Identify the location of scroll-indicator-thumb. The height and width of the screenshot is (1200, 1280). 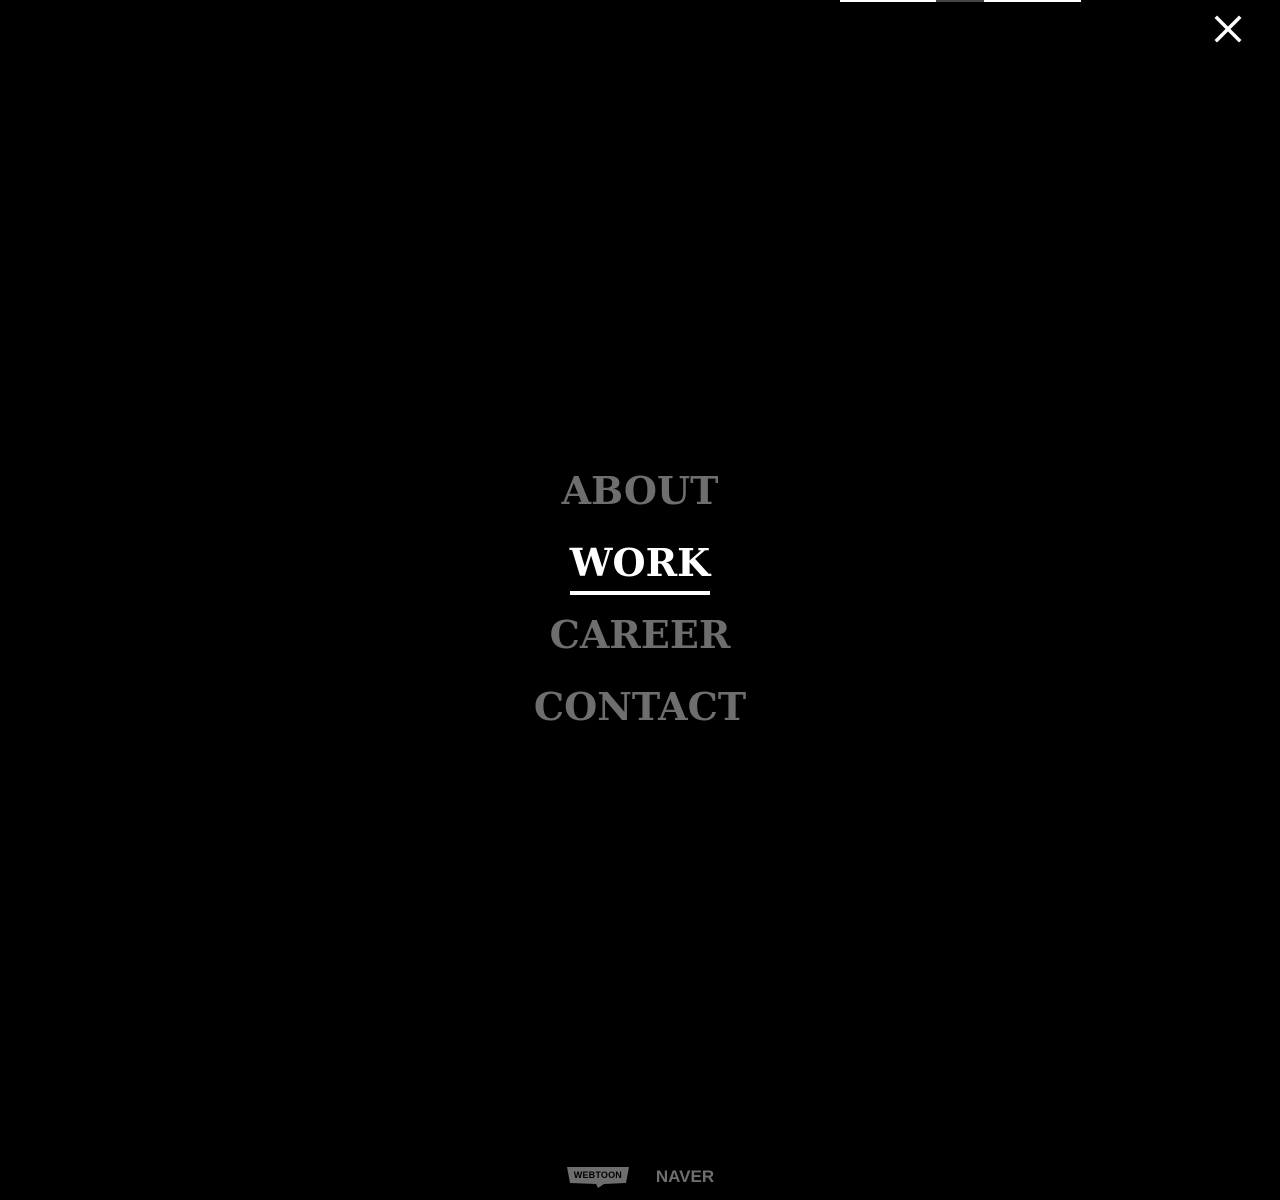
(960, 1).